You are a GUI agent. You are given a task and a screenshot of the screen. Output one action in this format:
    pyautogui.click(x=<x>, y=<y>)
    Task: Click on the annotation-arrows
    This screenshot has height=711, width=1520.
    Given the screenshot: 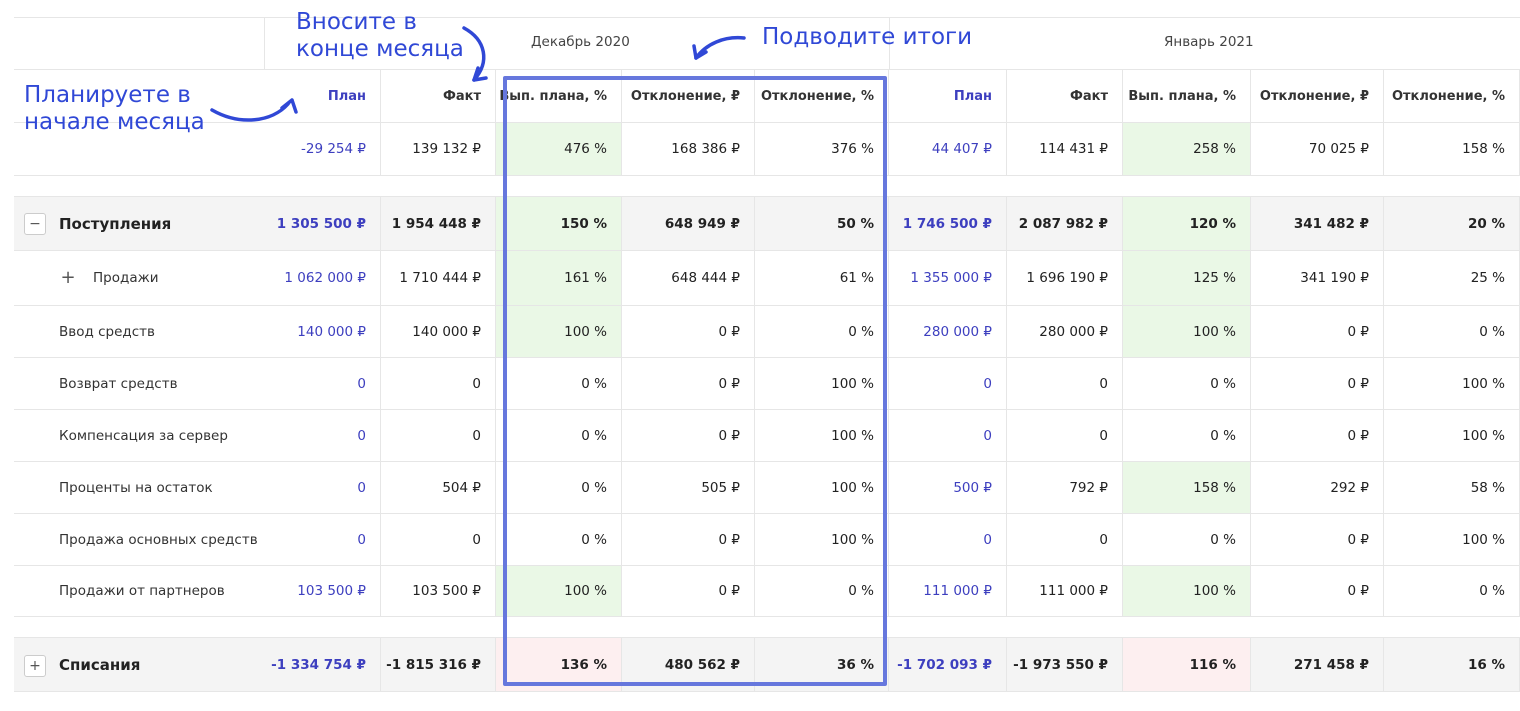 What is the action you would take?
    pyautogui.click(x=478, y=74)
    